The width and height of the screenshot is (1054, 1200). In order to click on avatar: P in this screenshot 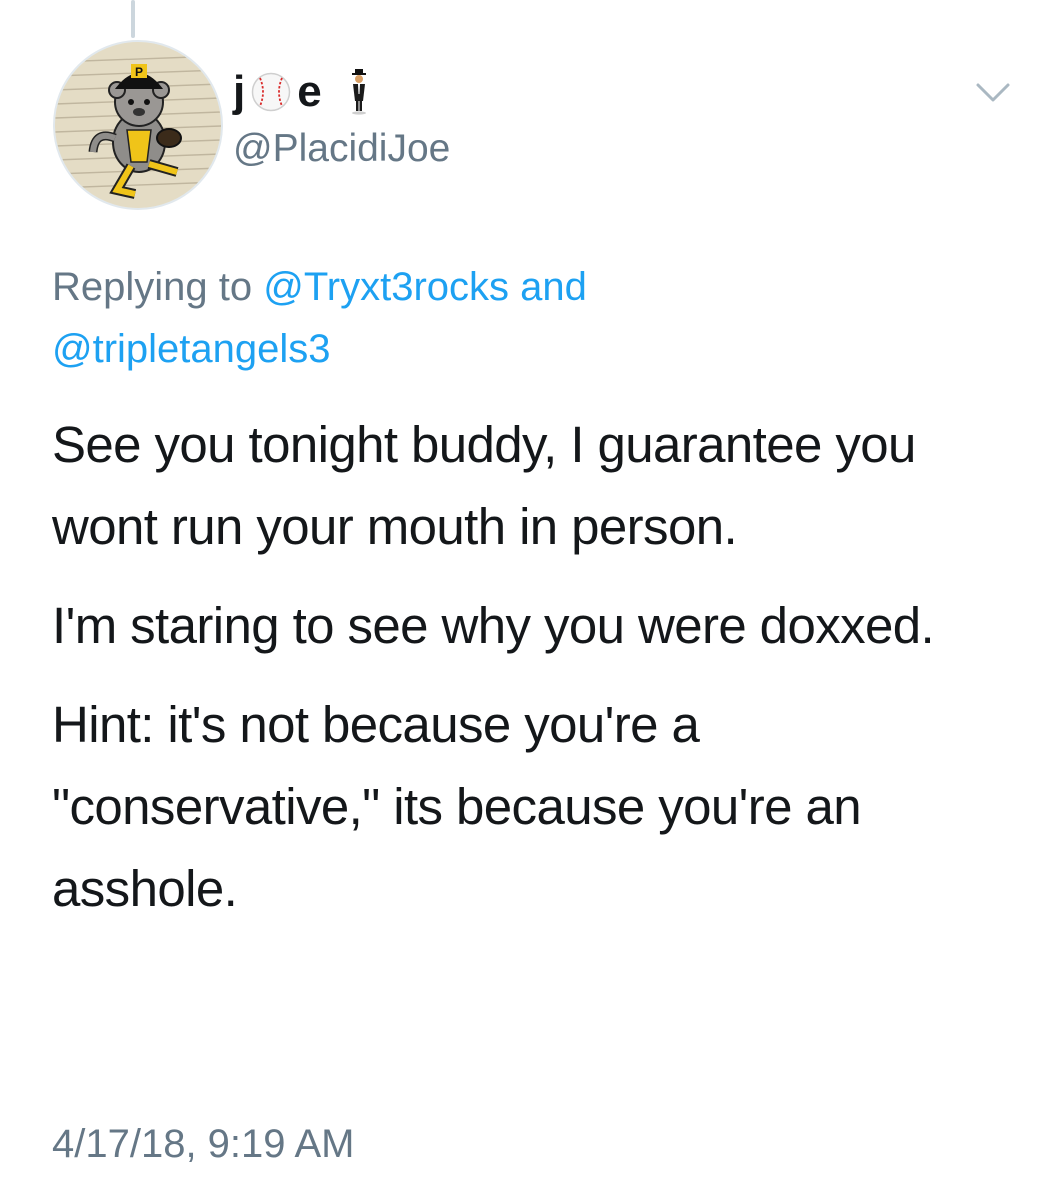, I will do `click(138, 125)`.